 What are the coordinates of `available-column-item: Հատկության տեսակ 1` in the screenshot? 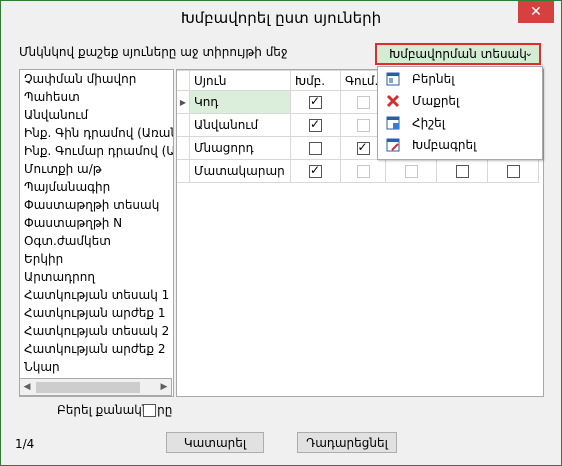 It's located at (96, 295).